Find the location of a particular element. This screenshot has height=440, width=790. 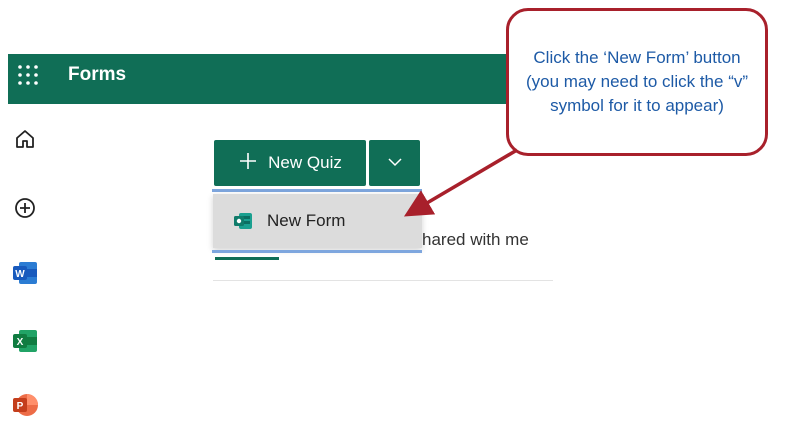

word-icon: W is located at coordinates (25, 273).